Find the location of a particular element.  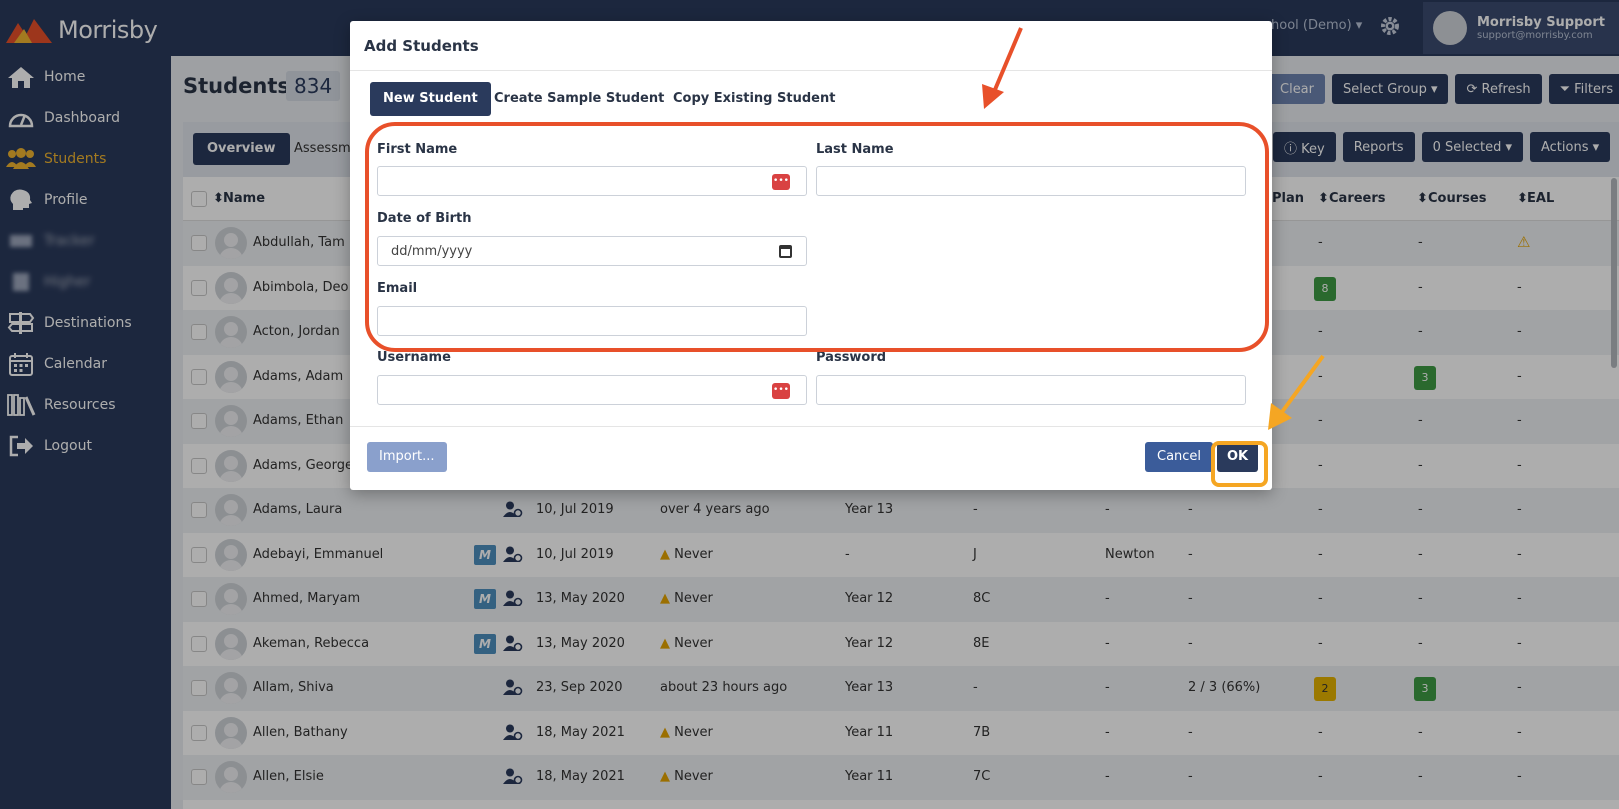

password-field is located at coordinates (1031, 390).